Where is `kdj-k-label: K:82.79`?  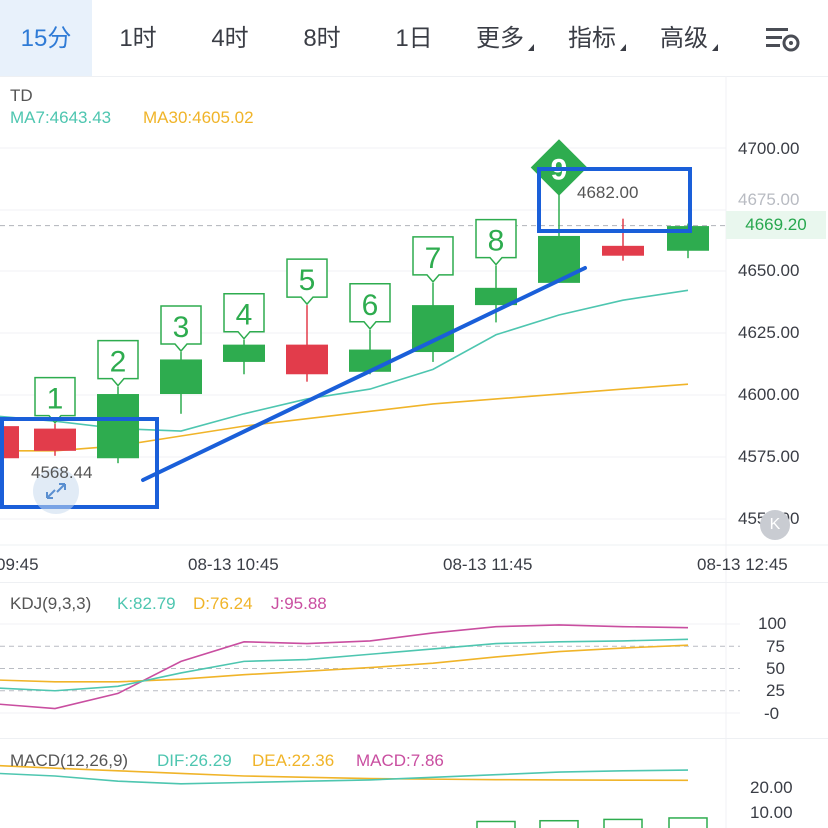
kdj-k-label: K:82.79 is located at coordinates (146, 603).